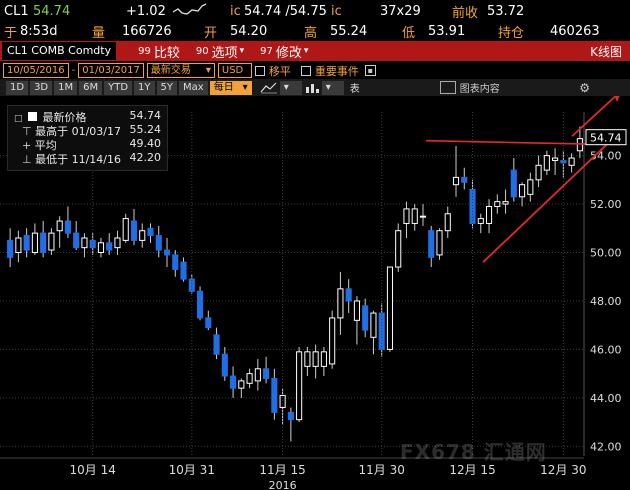 The image size is (630, 490). What do you see at coordinates (472, 470) in the screenshot?
I see `x-tick-label: 12月 15` at bounding box center [472, 470].